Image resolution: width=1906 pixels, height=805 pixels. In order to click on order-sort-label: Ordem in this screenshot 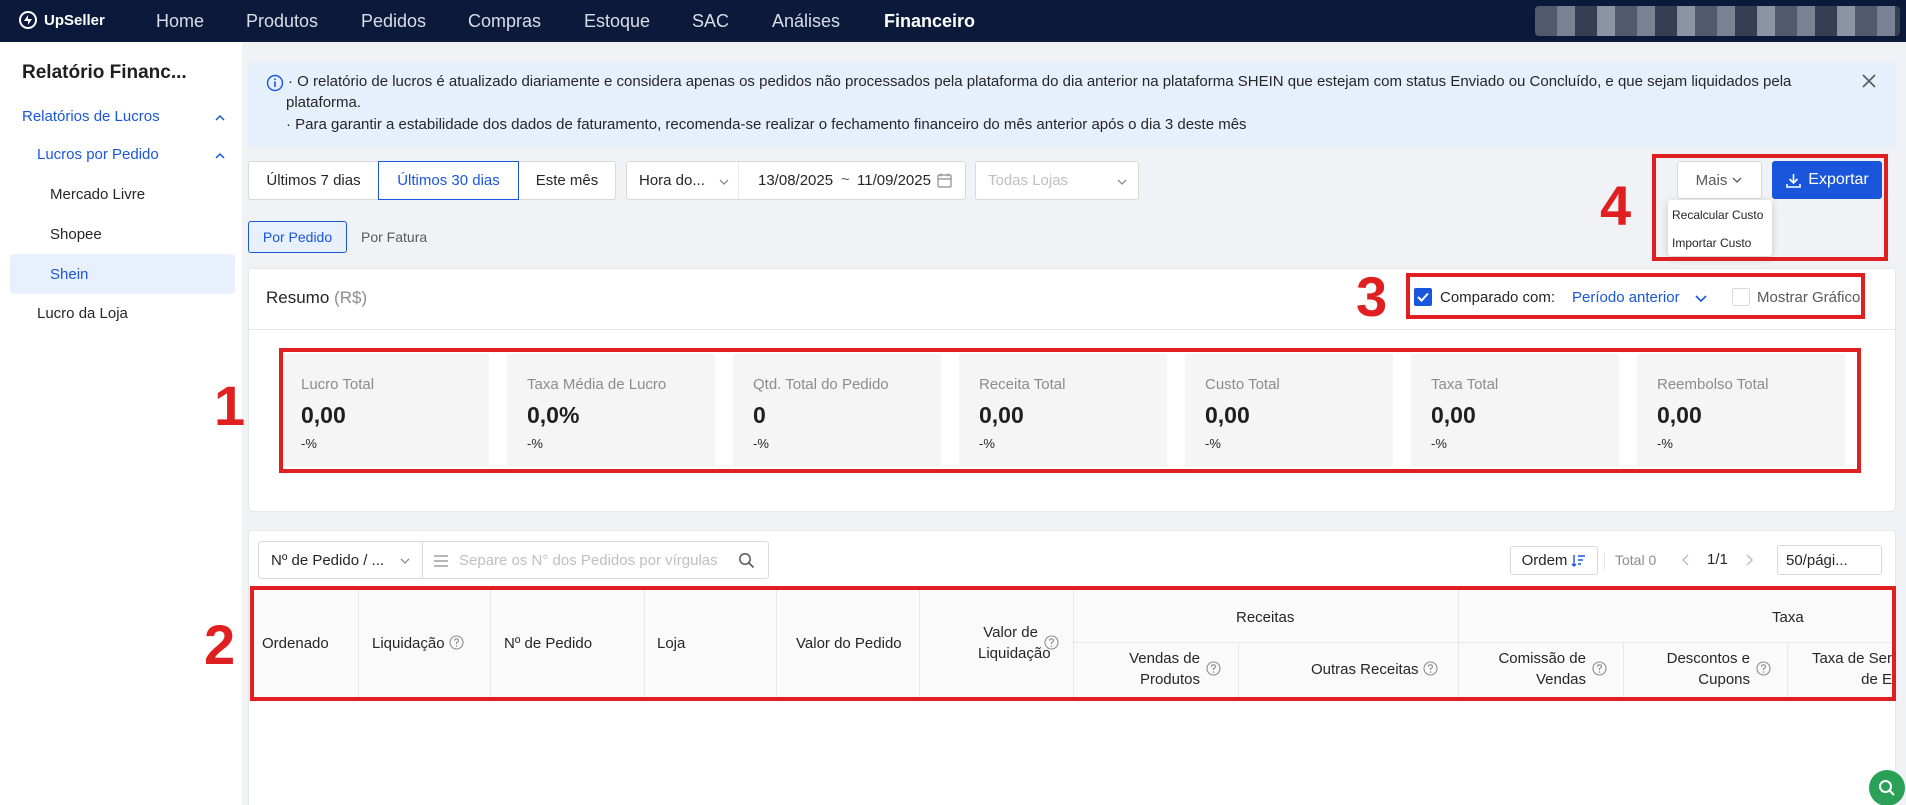, I will do `click(1544, 560)`.